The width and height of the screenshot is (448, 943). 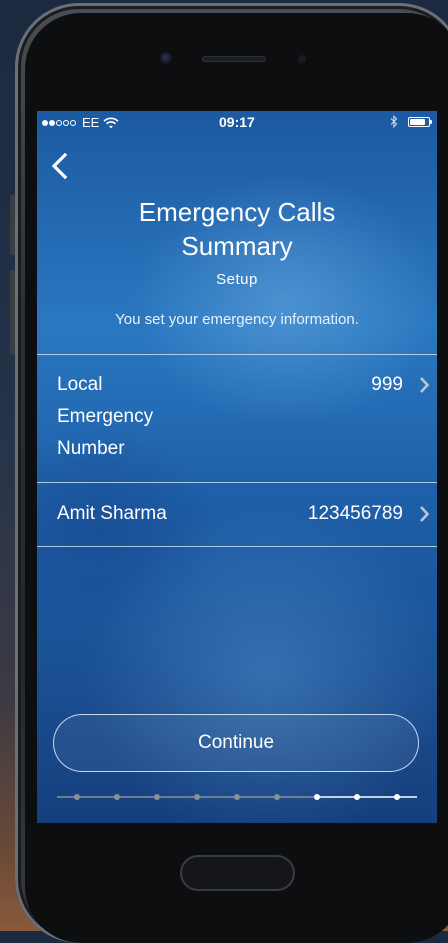 I want to click on label-line-emergency: Emergency, so click(x=105, y=416).